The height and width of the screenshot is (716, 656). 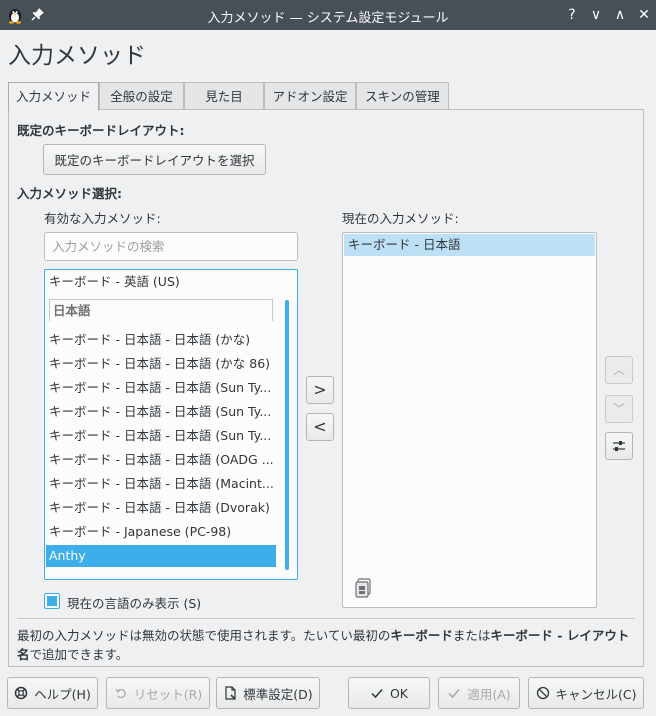 What do you see at coordinates (120, 693) in the screenshot?
I see `undo-icon` at bounding box center [120, 693].